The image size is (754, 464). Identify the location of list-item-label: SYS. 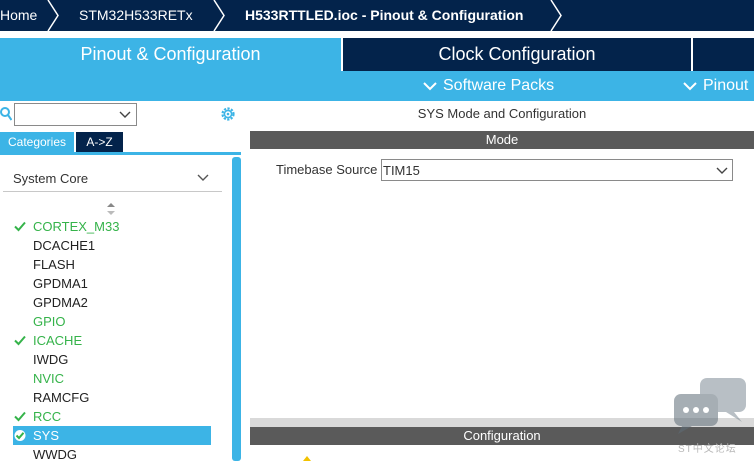
(46, 435).